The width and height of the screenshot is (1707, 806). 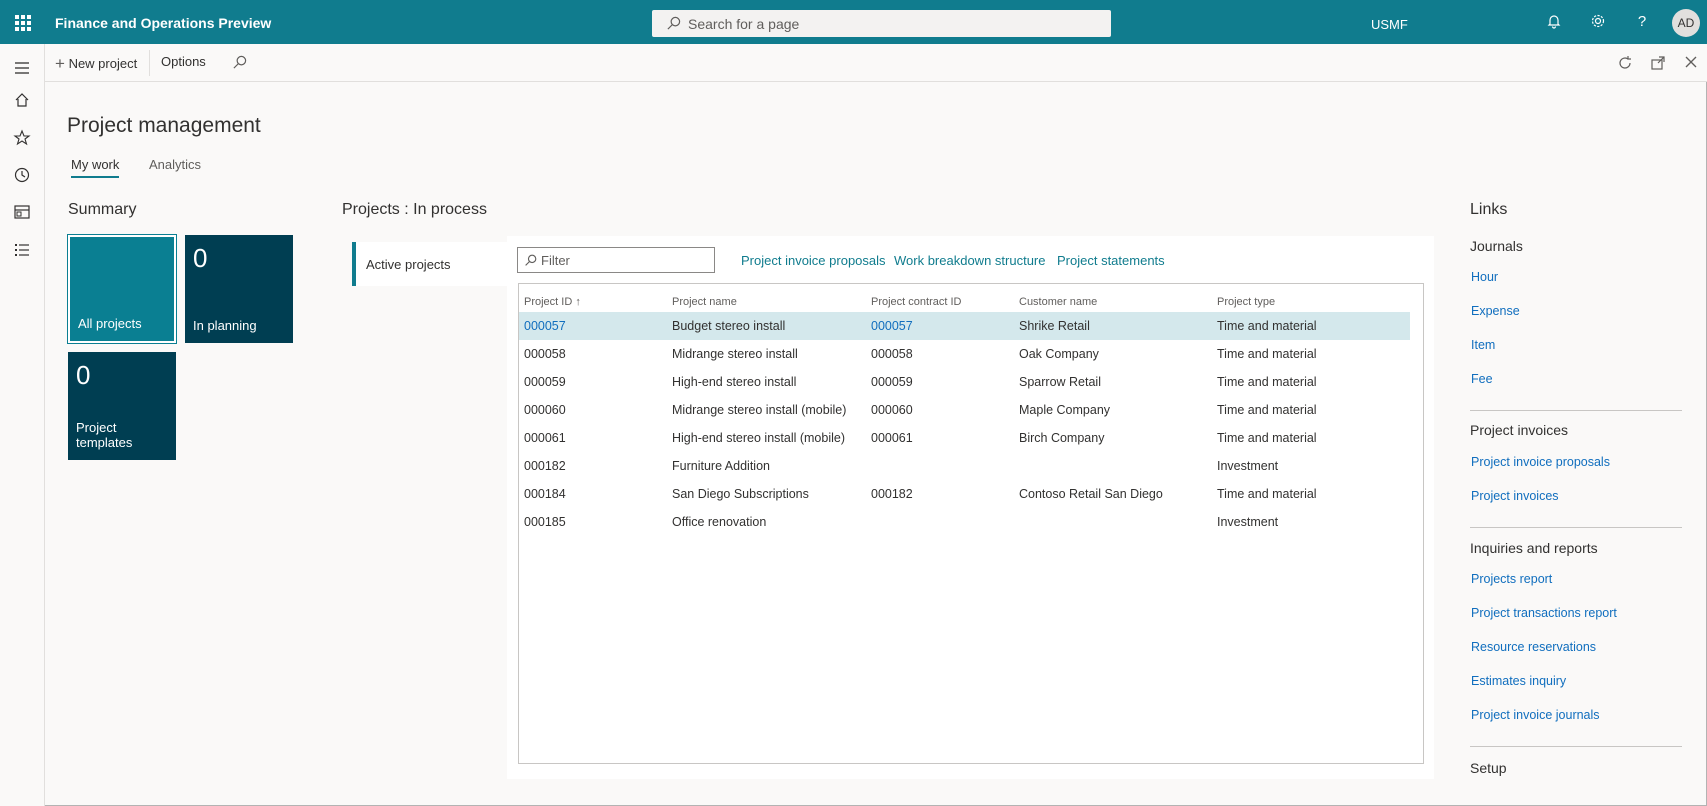 I want to click on sort-ascending-icon: ↑, so click(x=578, y=302).